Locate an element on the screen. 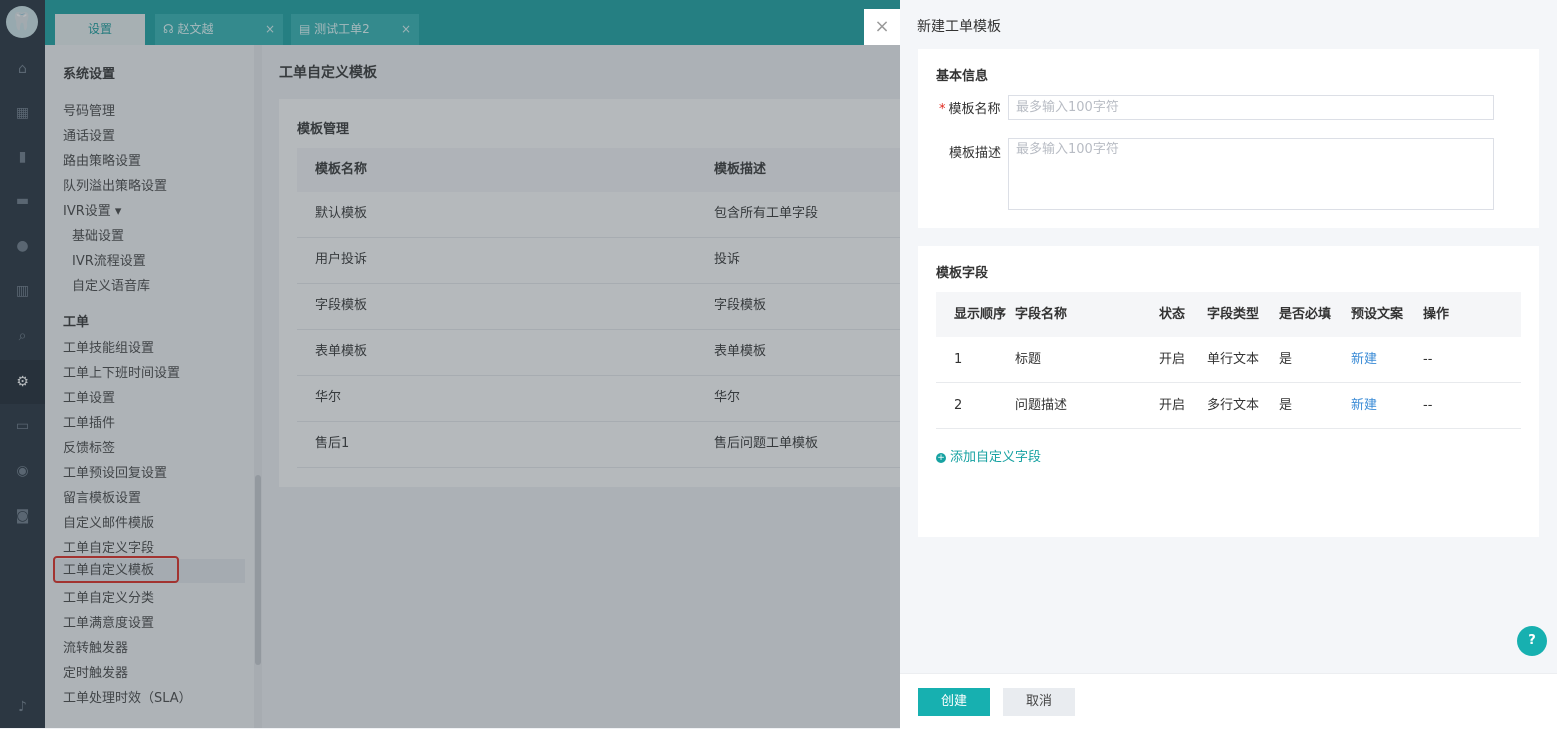  template-desc-label: 模板描述 is located at coordinates (975, 153).